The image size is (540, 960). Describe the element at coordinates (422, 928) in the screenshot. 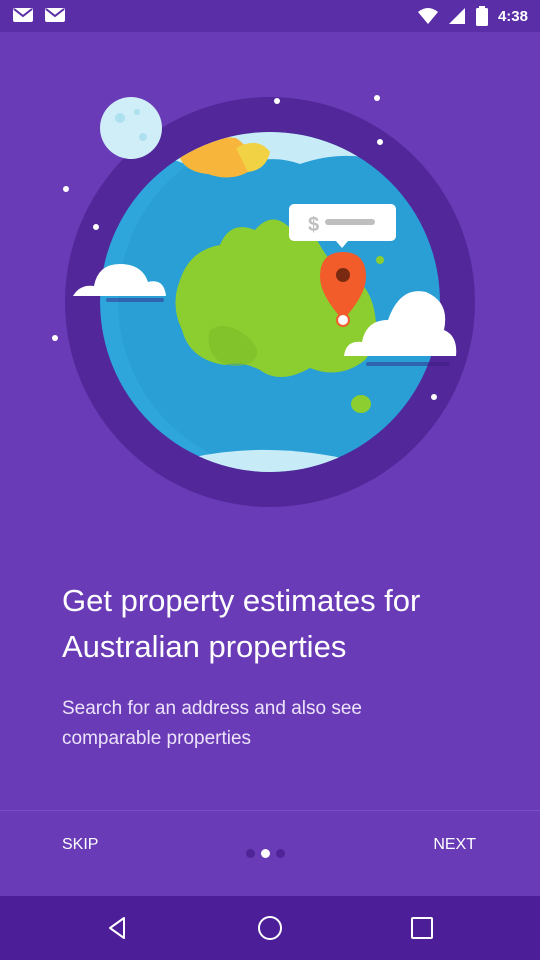

I see `recents-icon` at that location.